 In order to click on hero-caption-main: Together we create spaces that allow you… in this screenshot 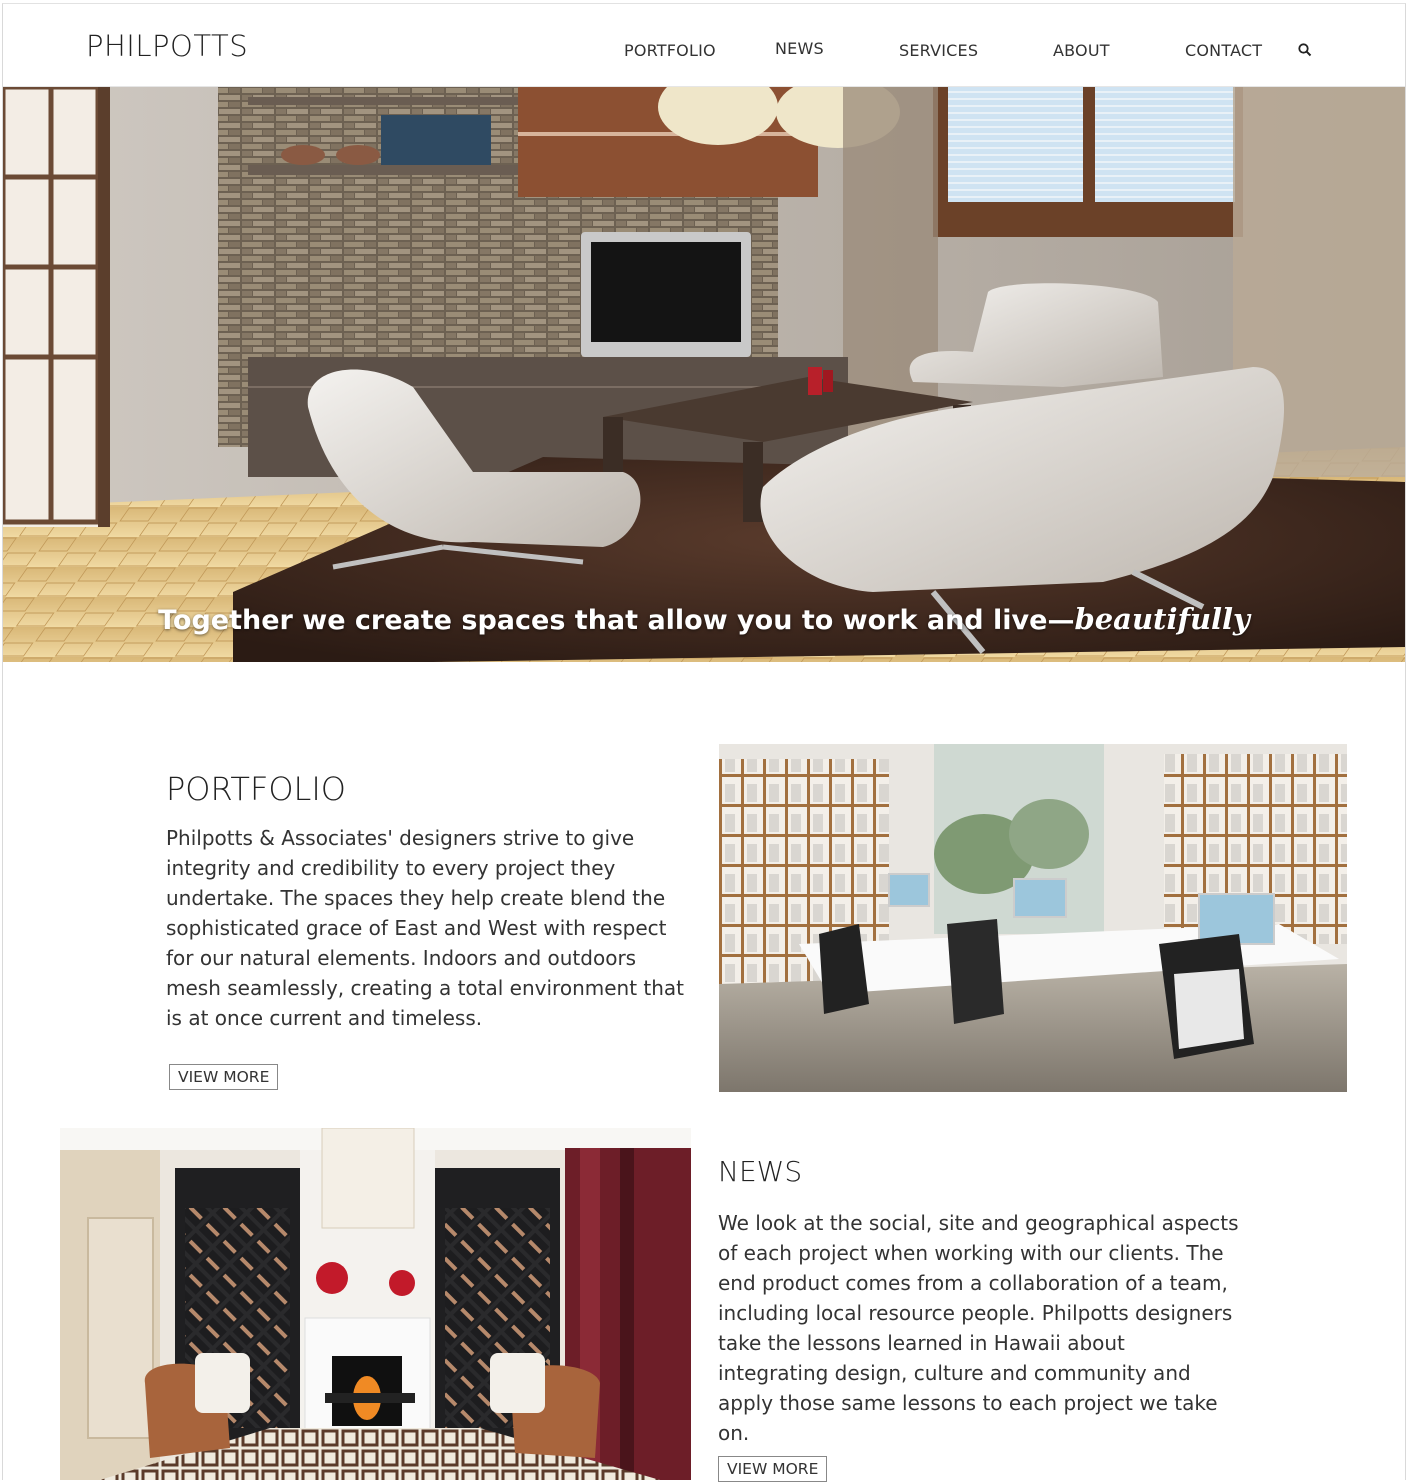, I will do `click(616, 620)`.